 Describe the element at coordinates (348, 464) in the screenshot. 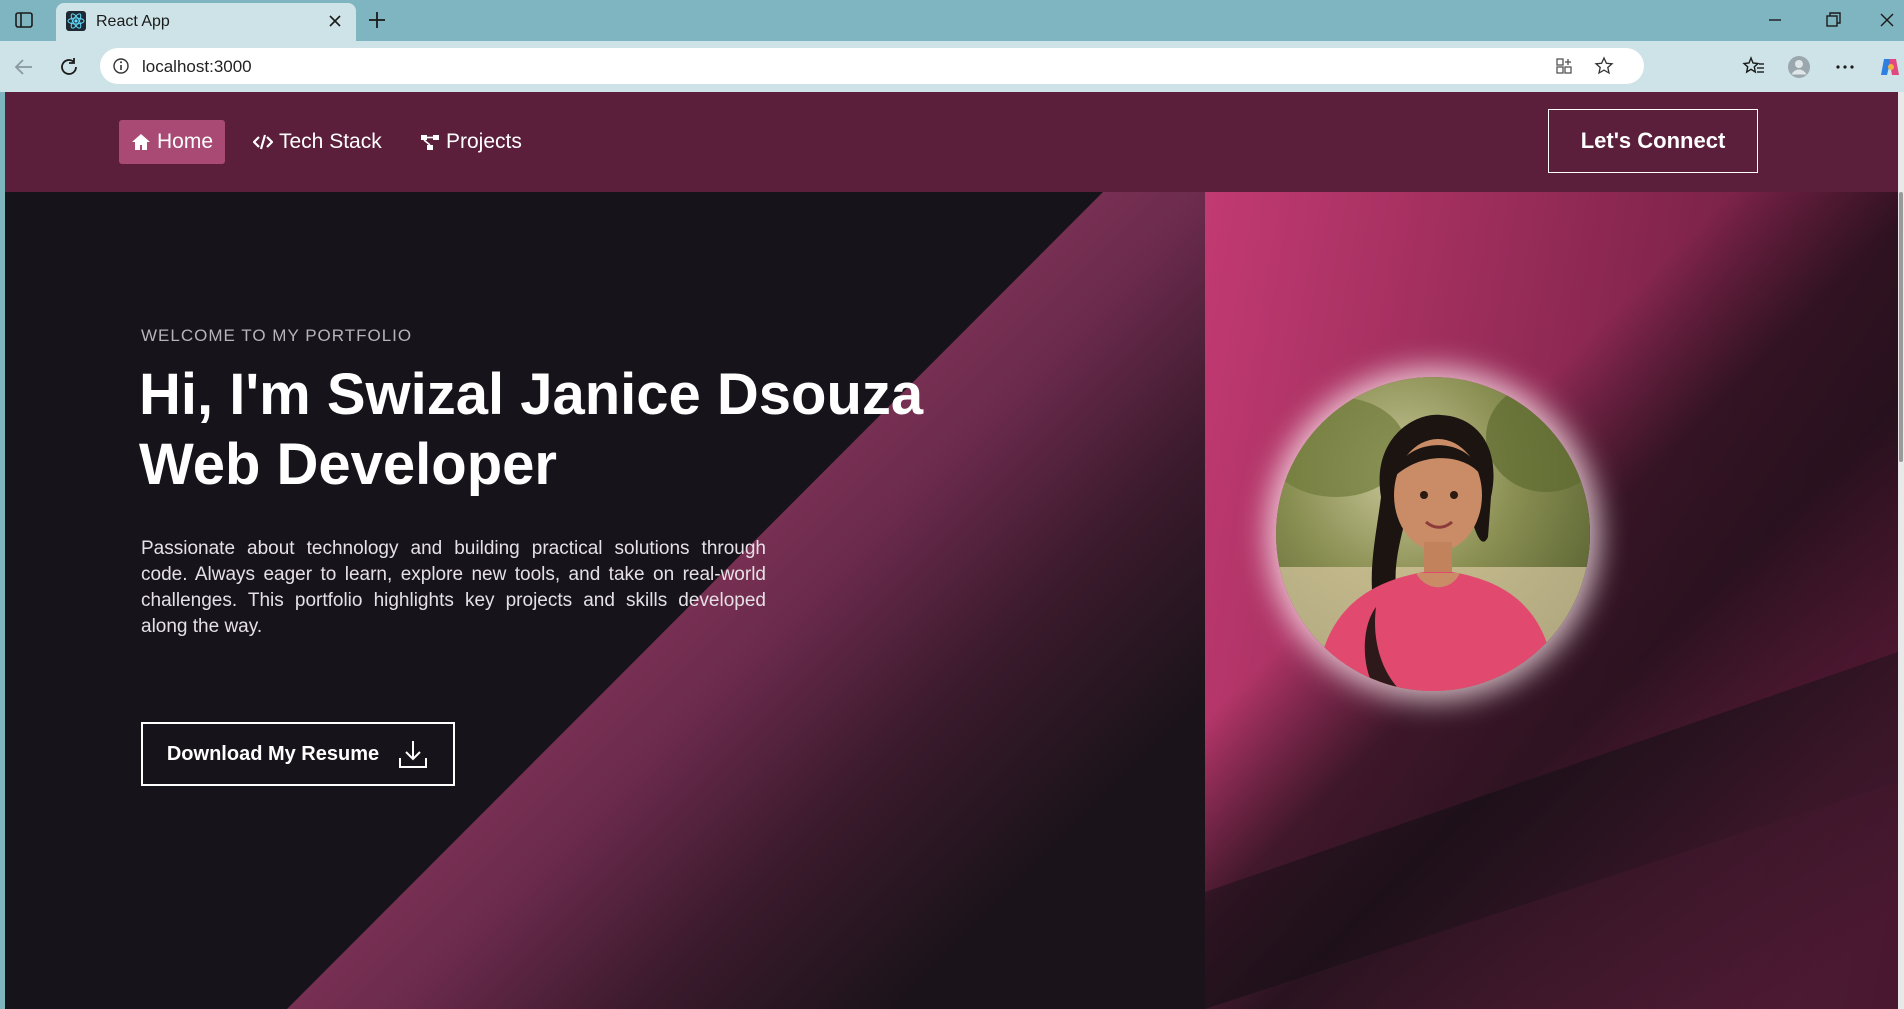

I see `headline-role: Web Developer` at that location.